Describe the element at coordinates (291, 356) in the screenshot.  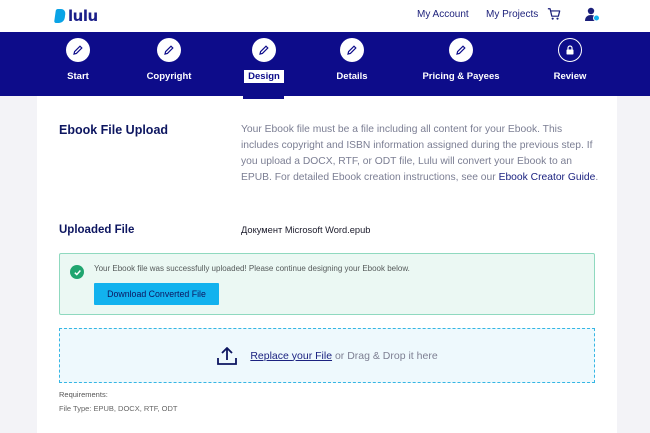
I see `replace-file-link: Replace your File` at that location.